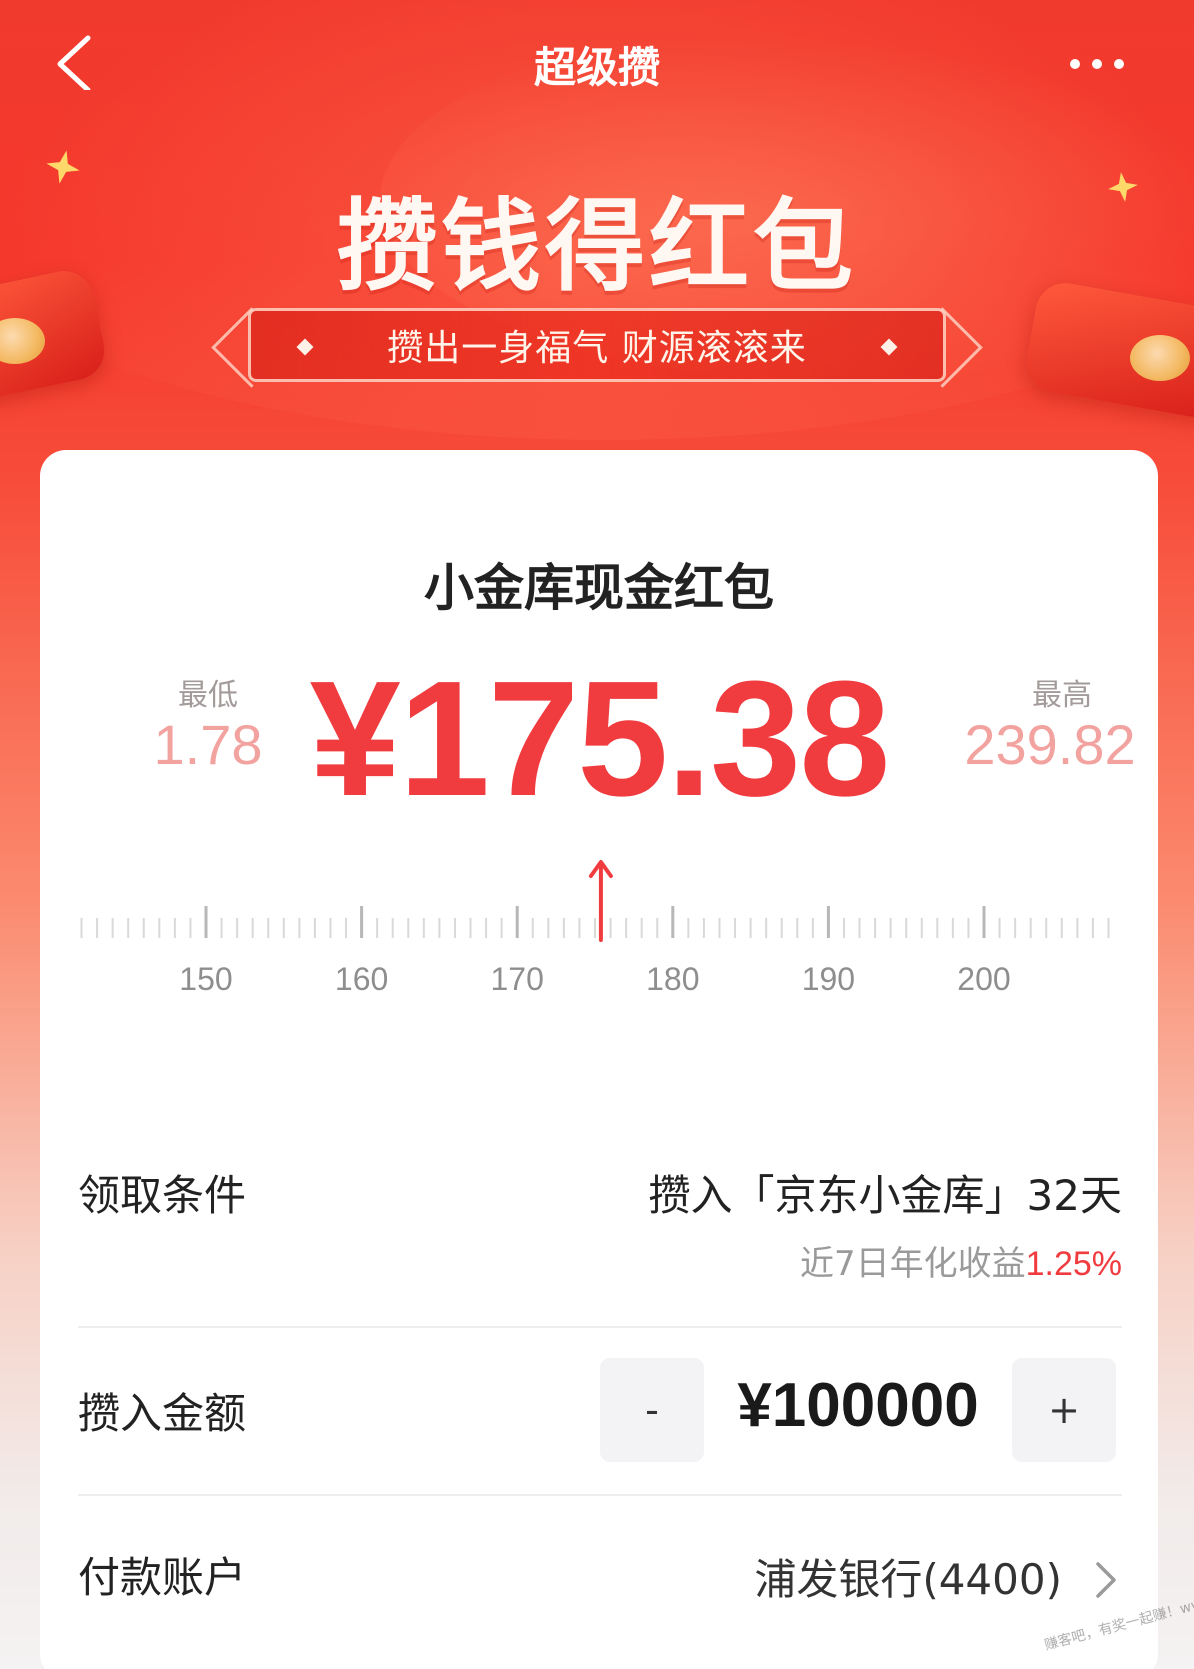  What do you see at coordinates (1105, 1580) in the screenshot?
I see `chevron-right-icon` at bounding box center [1105, 1580].